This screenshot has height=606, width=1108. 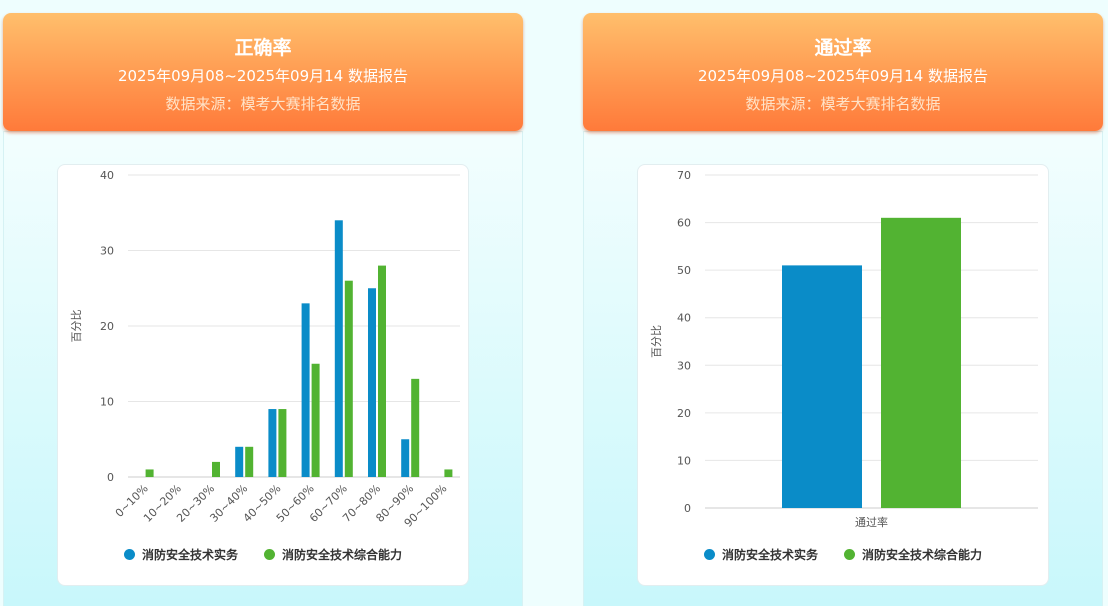 What do you see at coordinates (263, 48) in the screenshot?
I see `panel-title: 正确率` at bounding box center [263, 48].